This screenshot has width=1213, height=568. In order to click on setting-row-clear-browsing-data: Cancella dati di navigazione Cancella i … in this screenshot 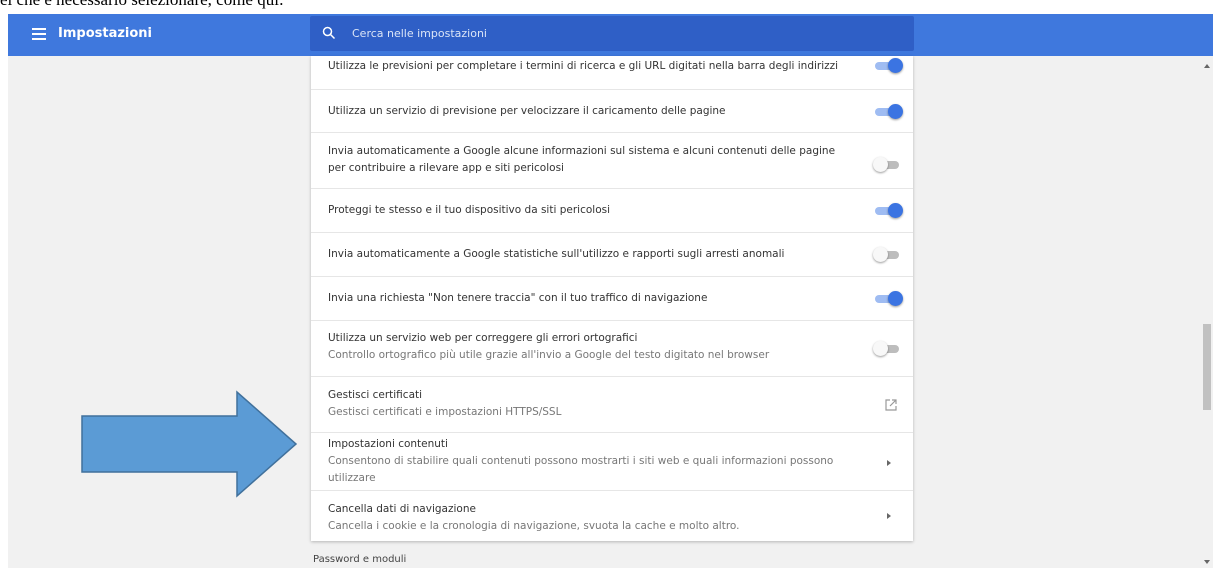, I will do `click(612, 516)`.